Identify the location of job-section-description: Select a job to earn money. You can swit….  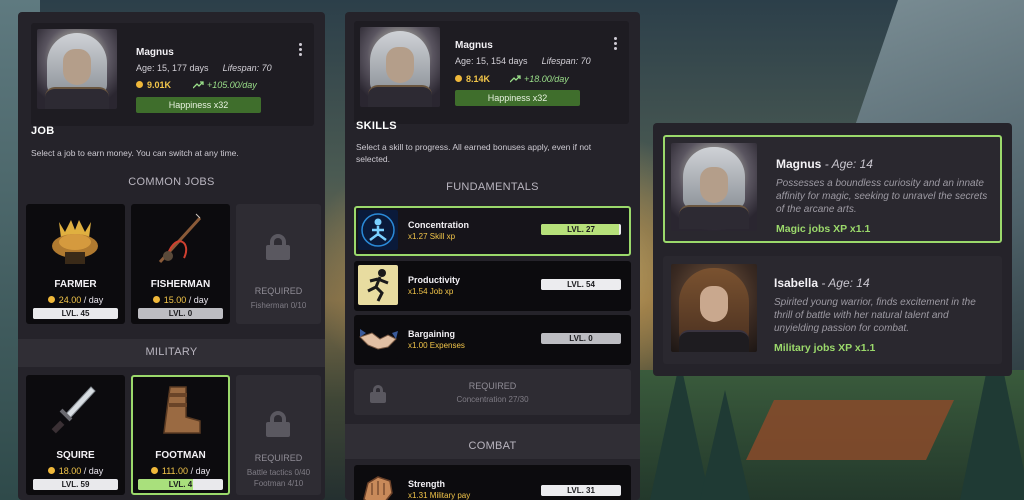
(135, 153).